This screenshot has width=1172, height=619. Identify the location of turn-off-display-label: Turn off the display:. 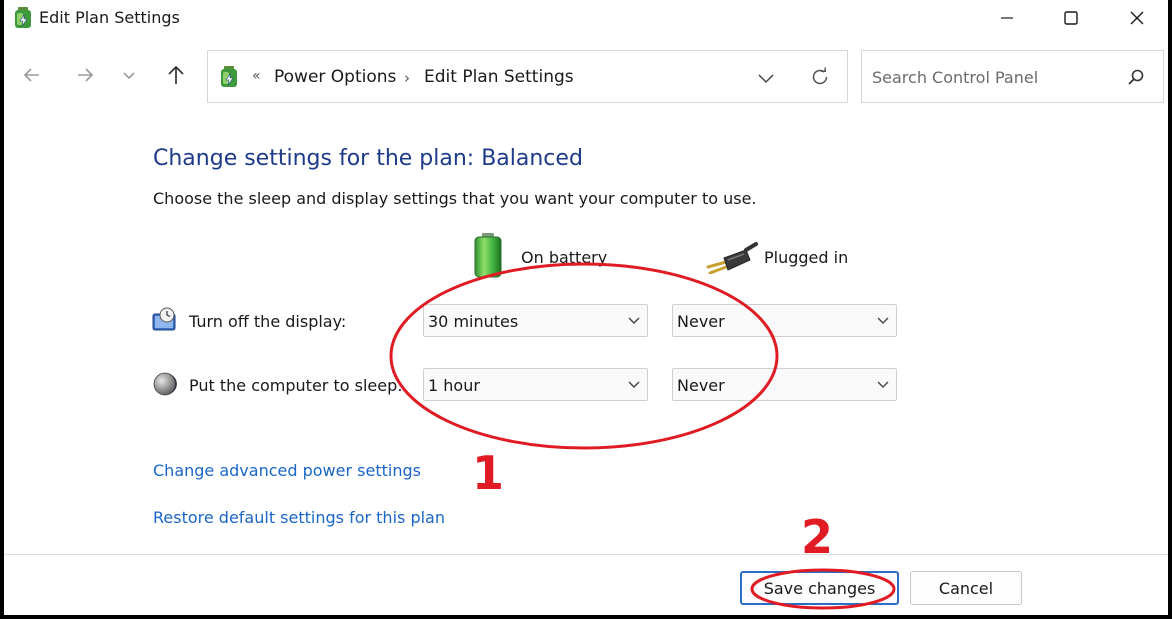
(268, 321).